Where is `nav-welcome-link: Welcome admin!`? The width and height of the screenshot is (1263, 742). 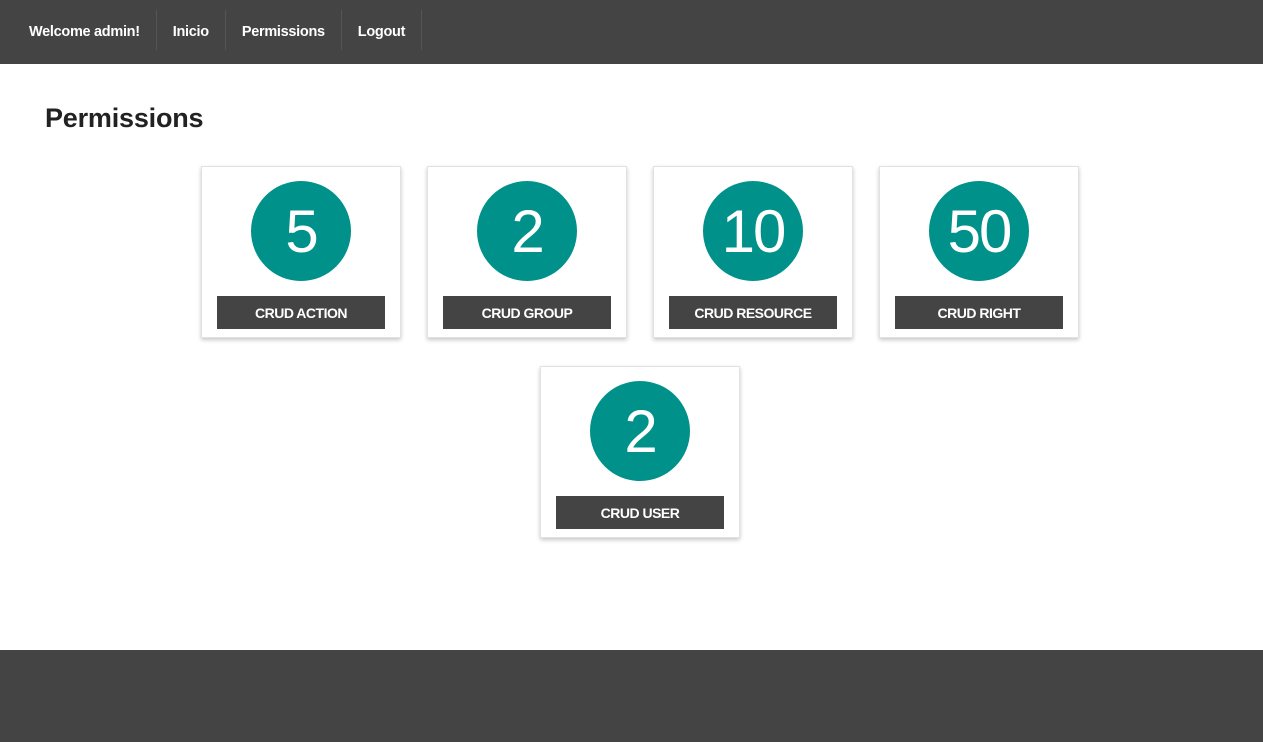
nav-welcome-link: Welcome admin! is located at coordinates (84, 32).